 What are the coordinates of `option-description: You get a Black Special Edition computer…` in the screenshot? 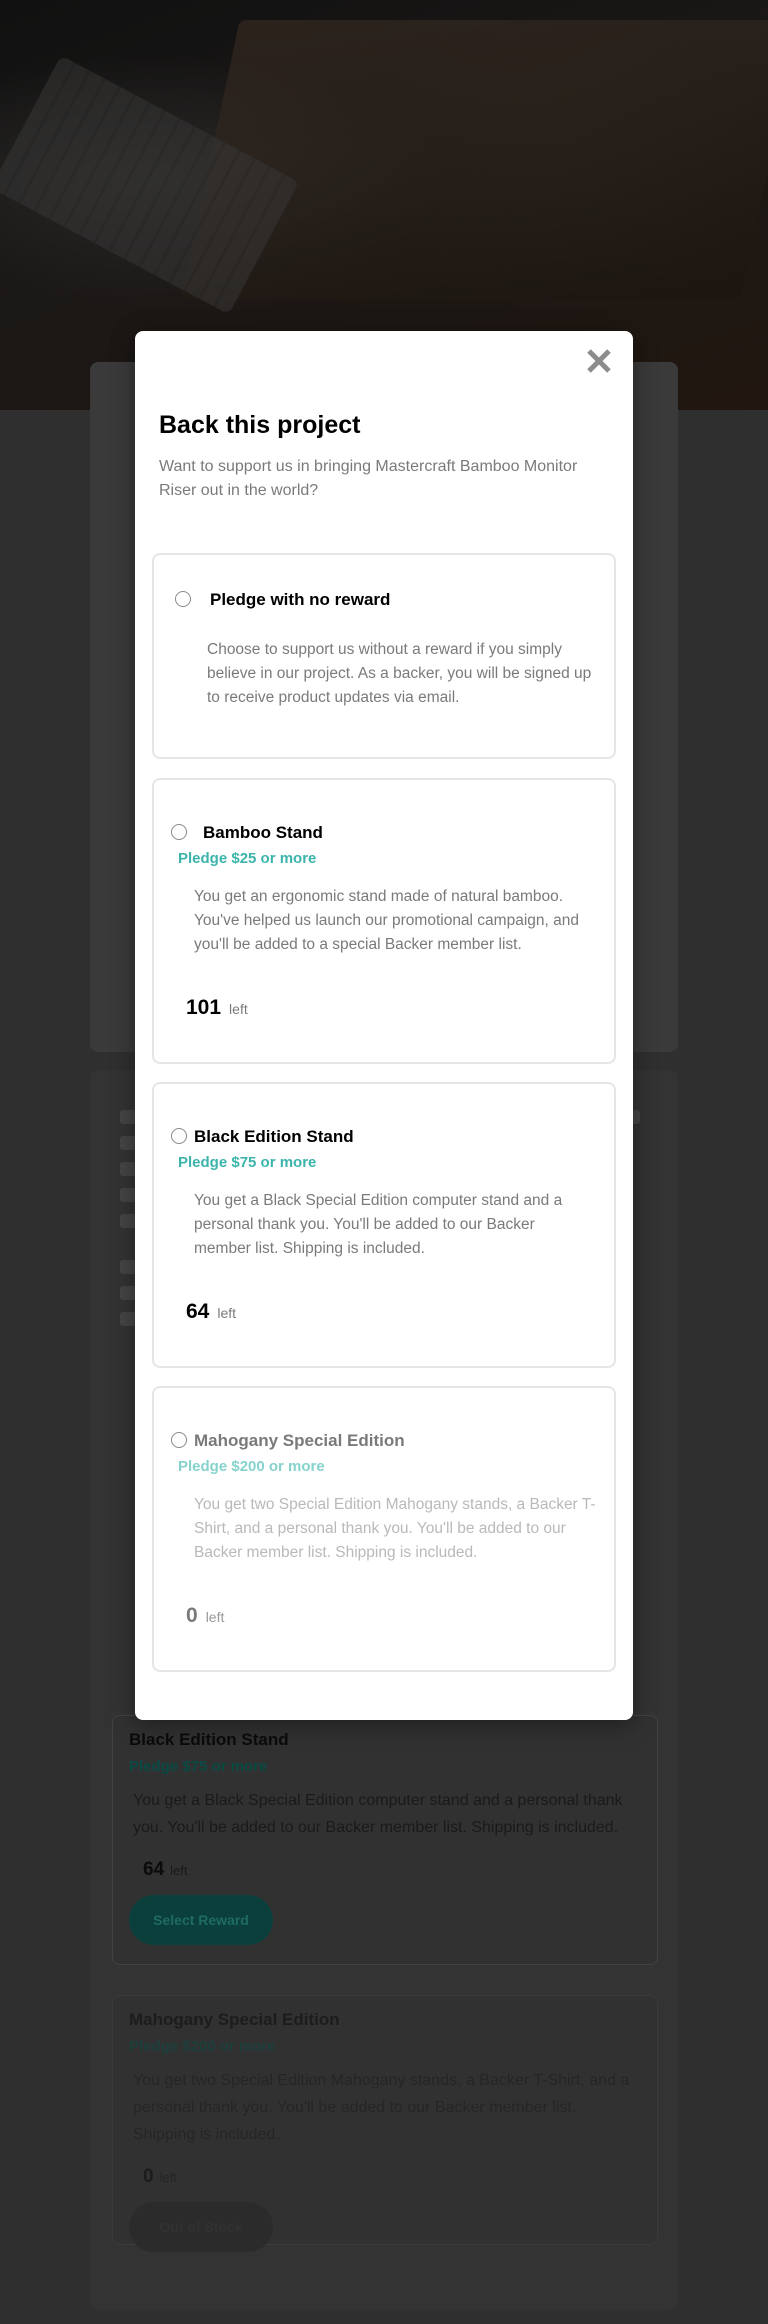 It's located at (378, 1224).